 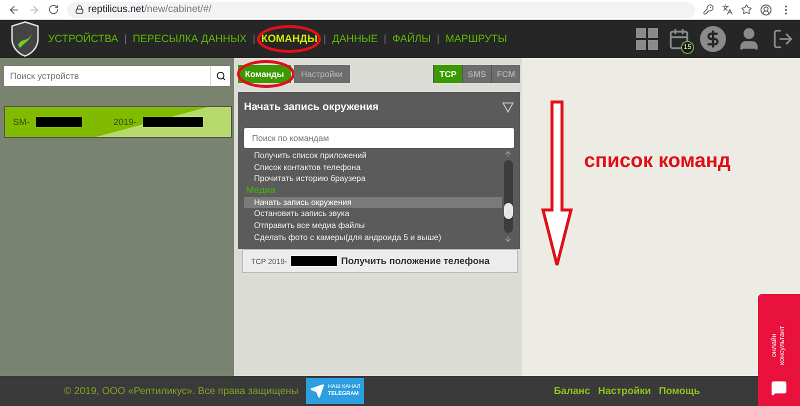 What do you see at coordinates (14, 10) in the screenshot?
I see `back-icon` at bounding box center [14, 10].